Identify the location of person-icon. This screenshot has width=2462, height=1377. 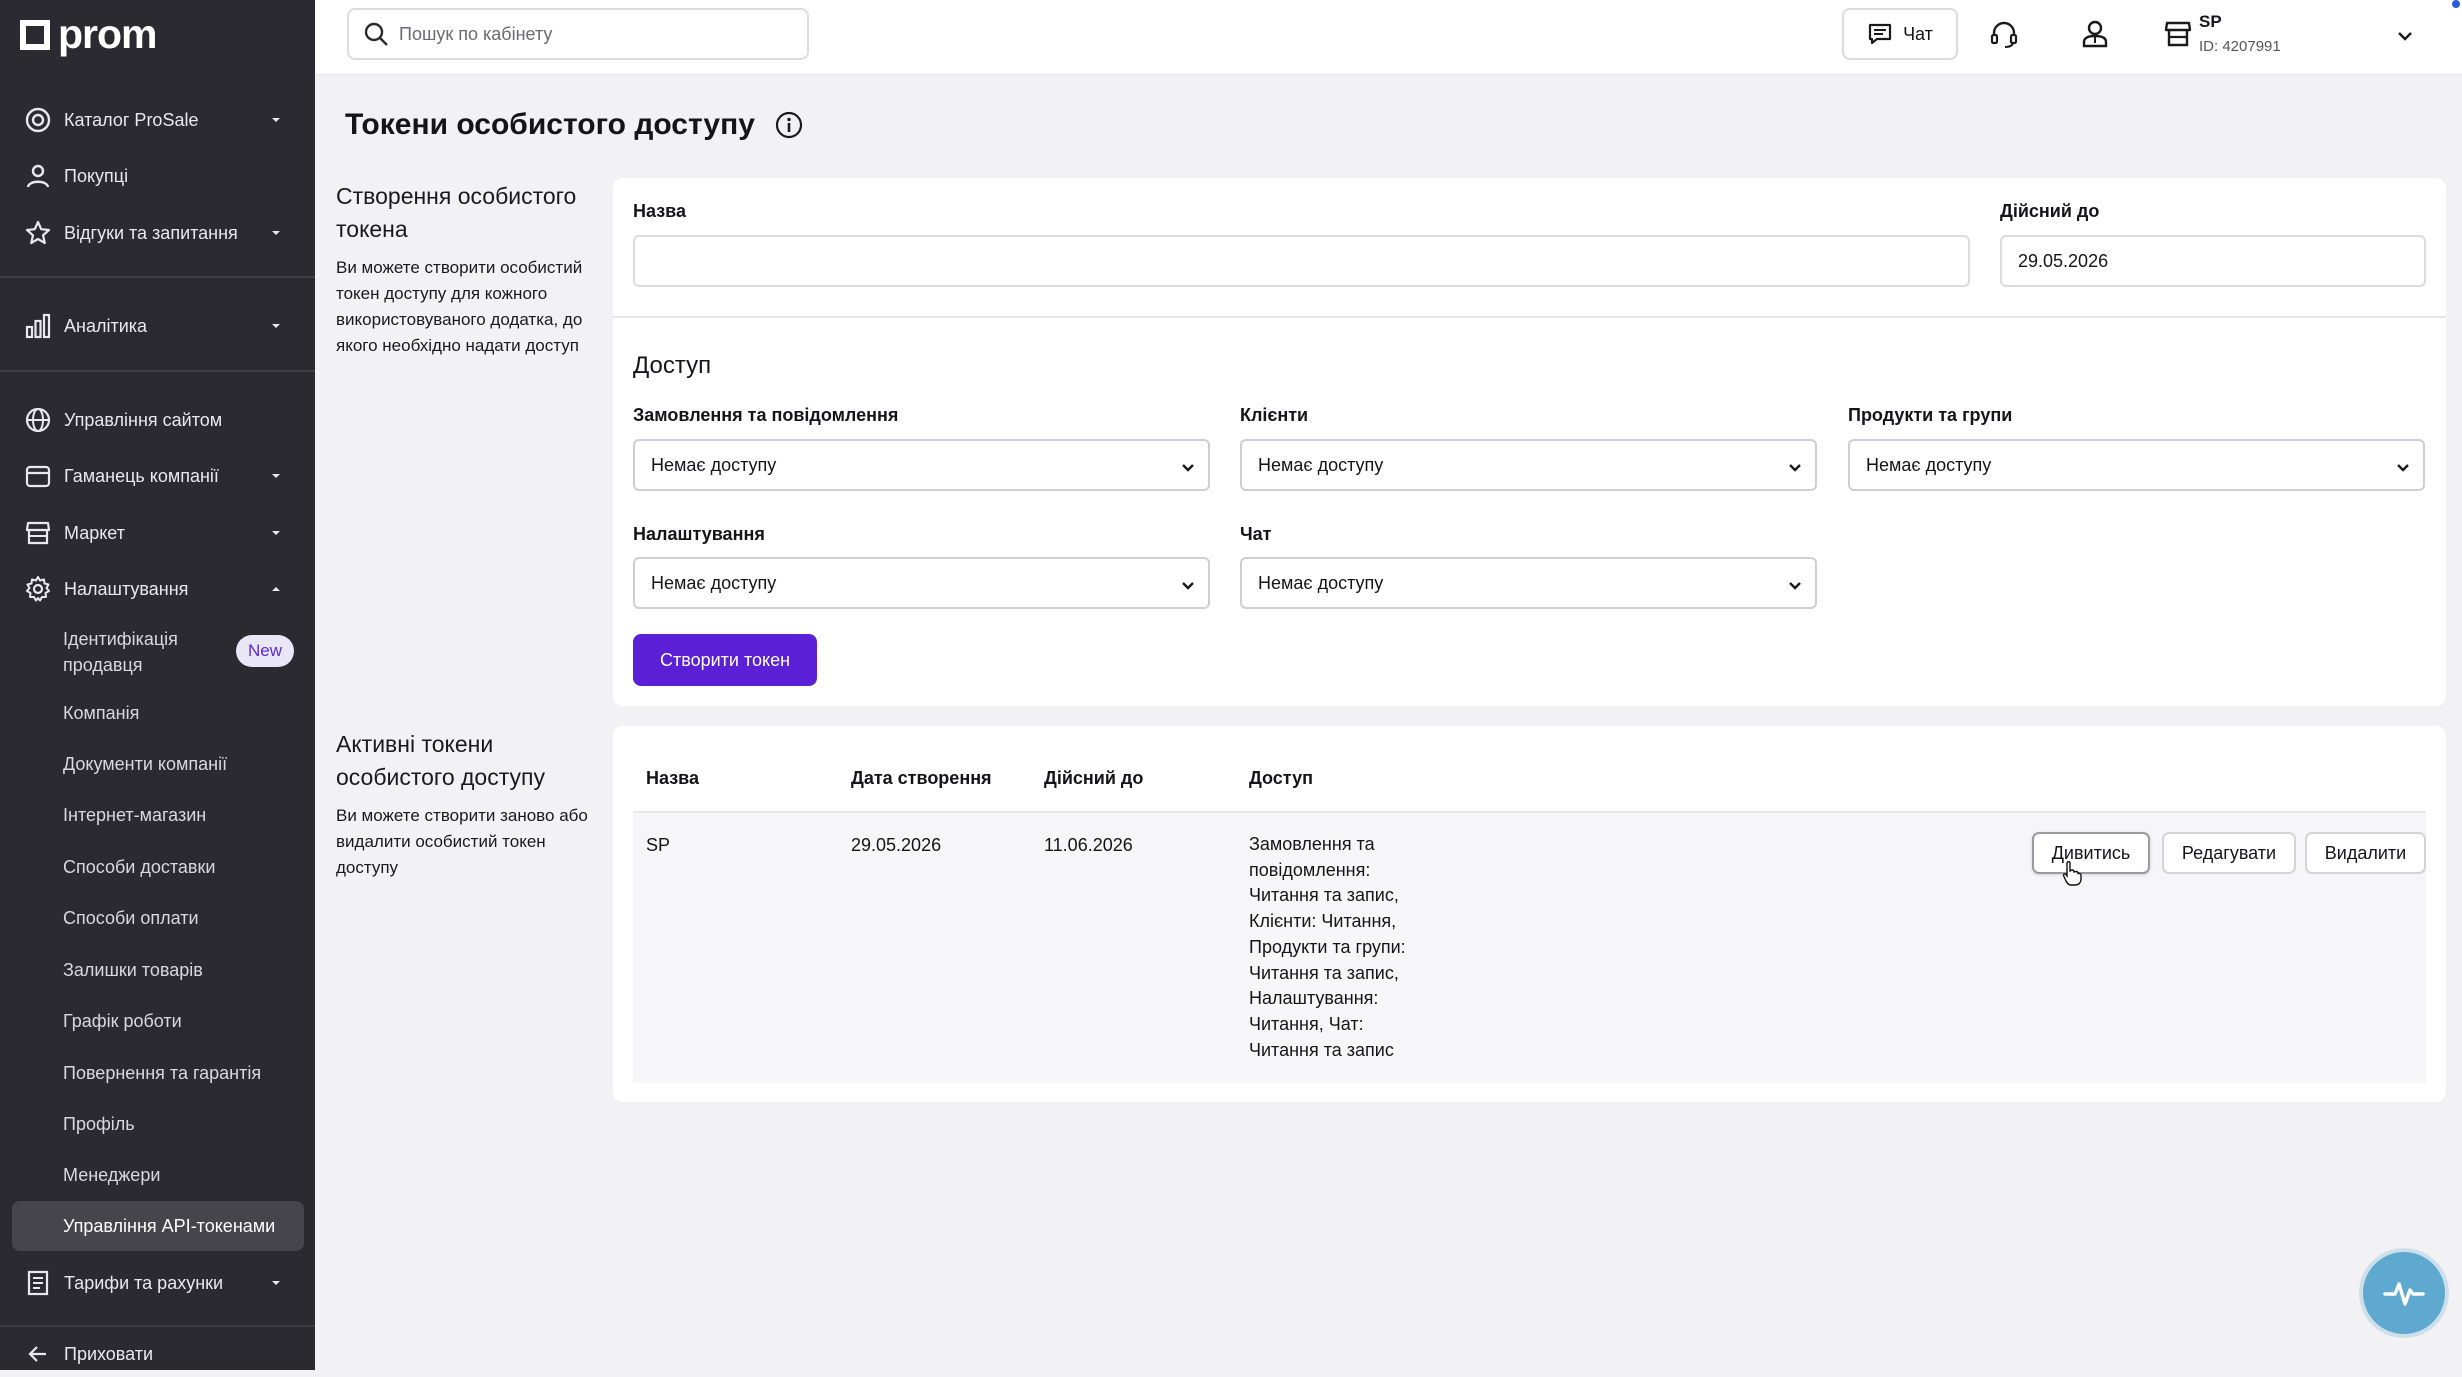
(38, 176).